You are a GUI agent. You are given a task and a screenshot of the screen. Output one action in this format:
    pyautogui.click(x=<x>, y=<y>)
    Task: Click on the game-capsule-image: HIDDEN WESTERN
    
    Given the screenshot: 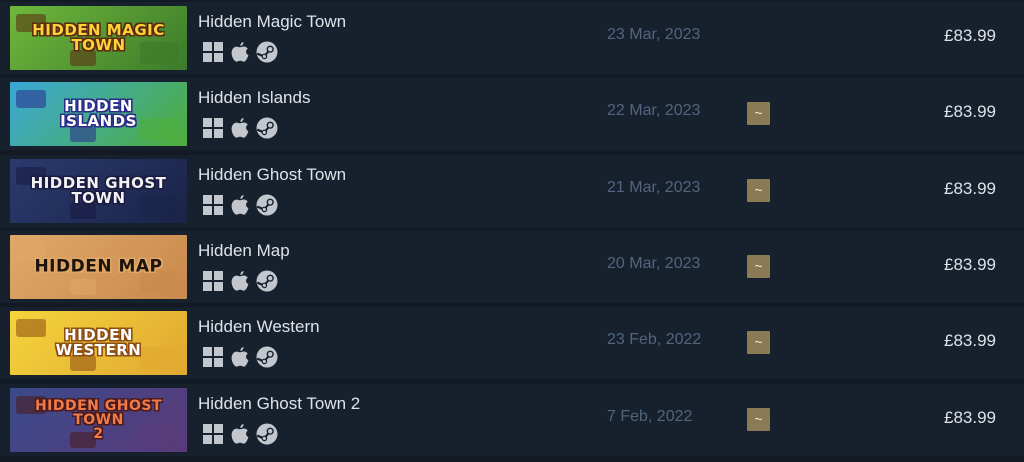 What is the action you would take?
    pyautogui.click(x=98, y=343)
    